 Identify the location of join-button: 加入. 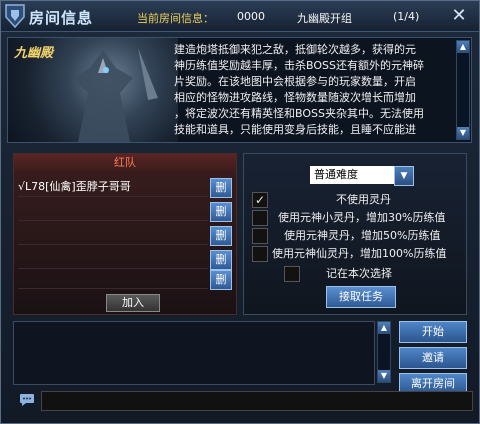
(133, 303).